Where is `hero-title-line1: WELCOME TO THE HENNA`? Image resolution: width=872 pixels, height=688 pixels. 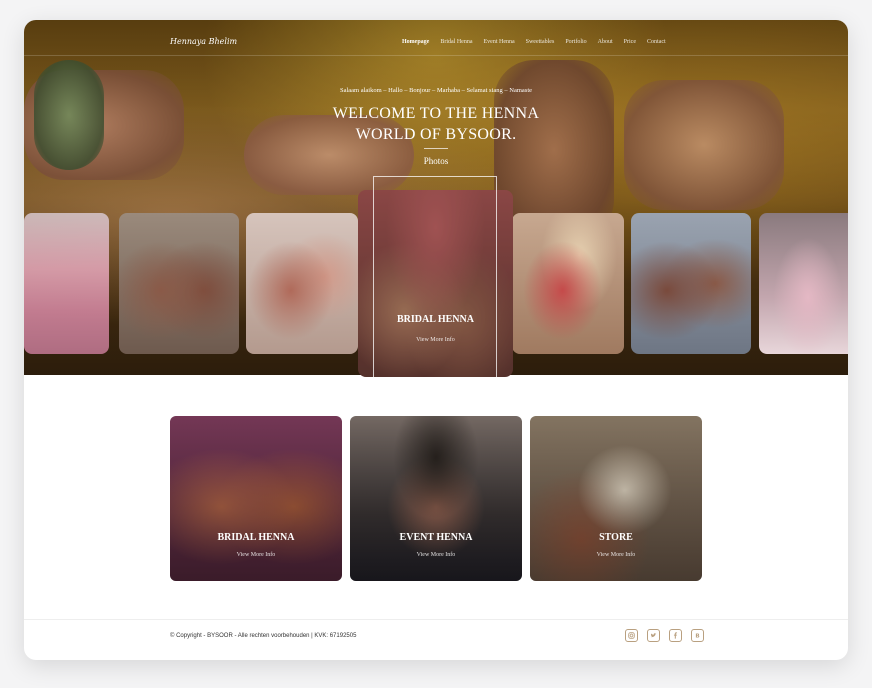 hero-title-line1: WELCOME TO THE HENNA is located at coordinates (436, 113).